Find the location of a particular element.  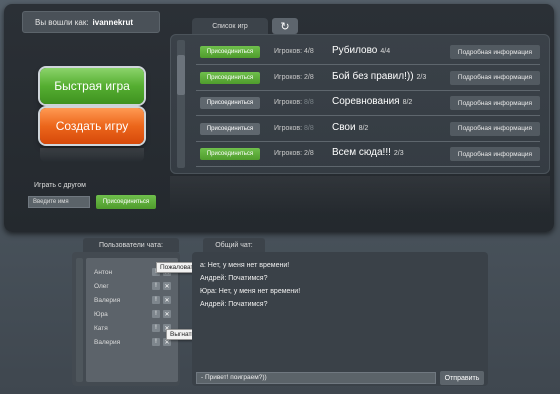

game-name: Свои 8/2 is located at coordinates (350, 127).